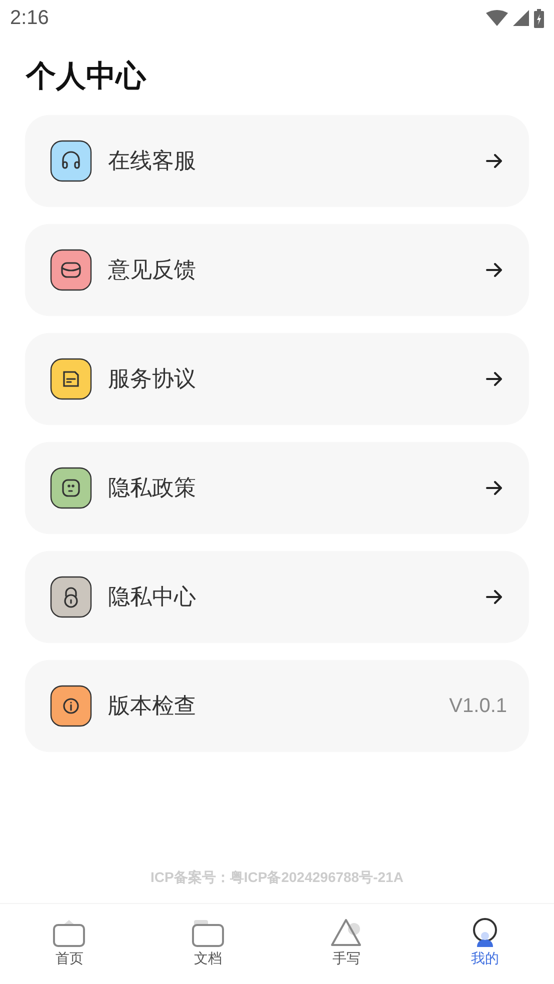  I want to click on nav-tab: 手写, so click(346, 944).